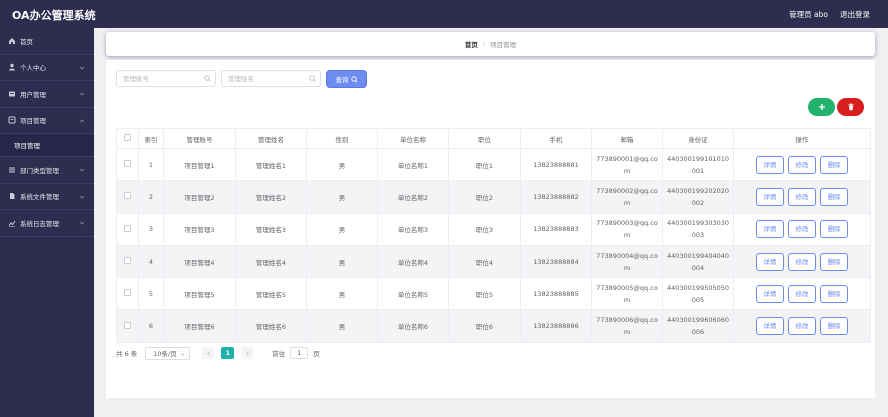 The width and height of the screenshot is (888, 417). I want to click on sidebar-item-label: 系统日志管理, so click(39, 223).